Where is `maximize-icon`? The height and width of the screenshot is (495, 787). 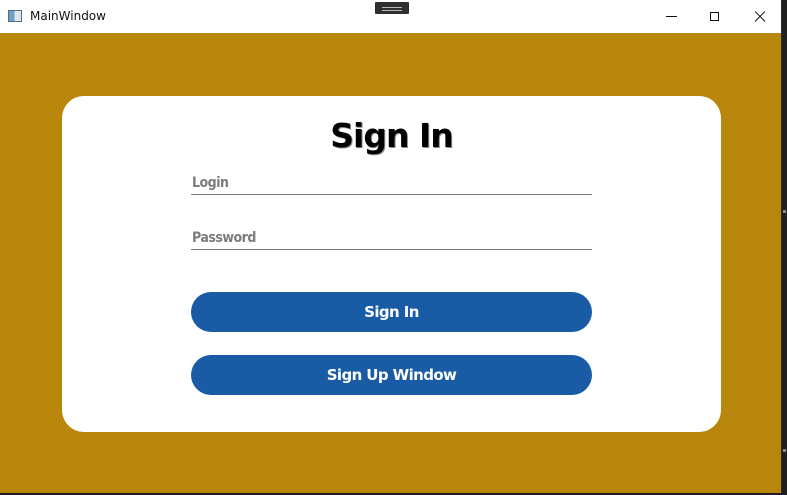 maximize-icon is located at coordinates (714, 16).